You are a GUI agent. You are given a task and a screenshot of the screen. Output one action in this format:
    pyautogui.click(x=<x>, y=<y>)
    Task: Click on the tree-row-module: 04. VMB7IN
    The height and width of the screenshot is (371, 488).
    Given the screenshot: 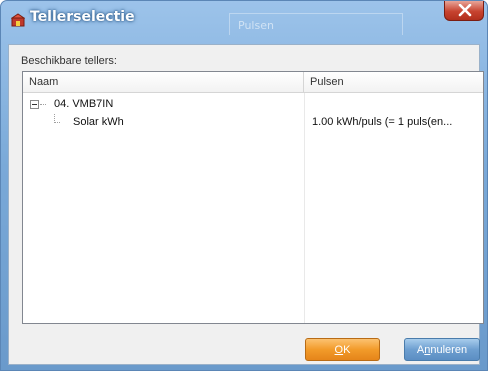 What is the action you would take?
    pyautogui.click(x=253, y=105)
    